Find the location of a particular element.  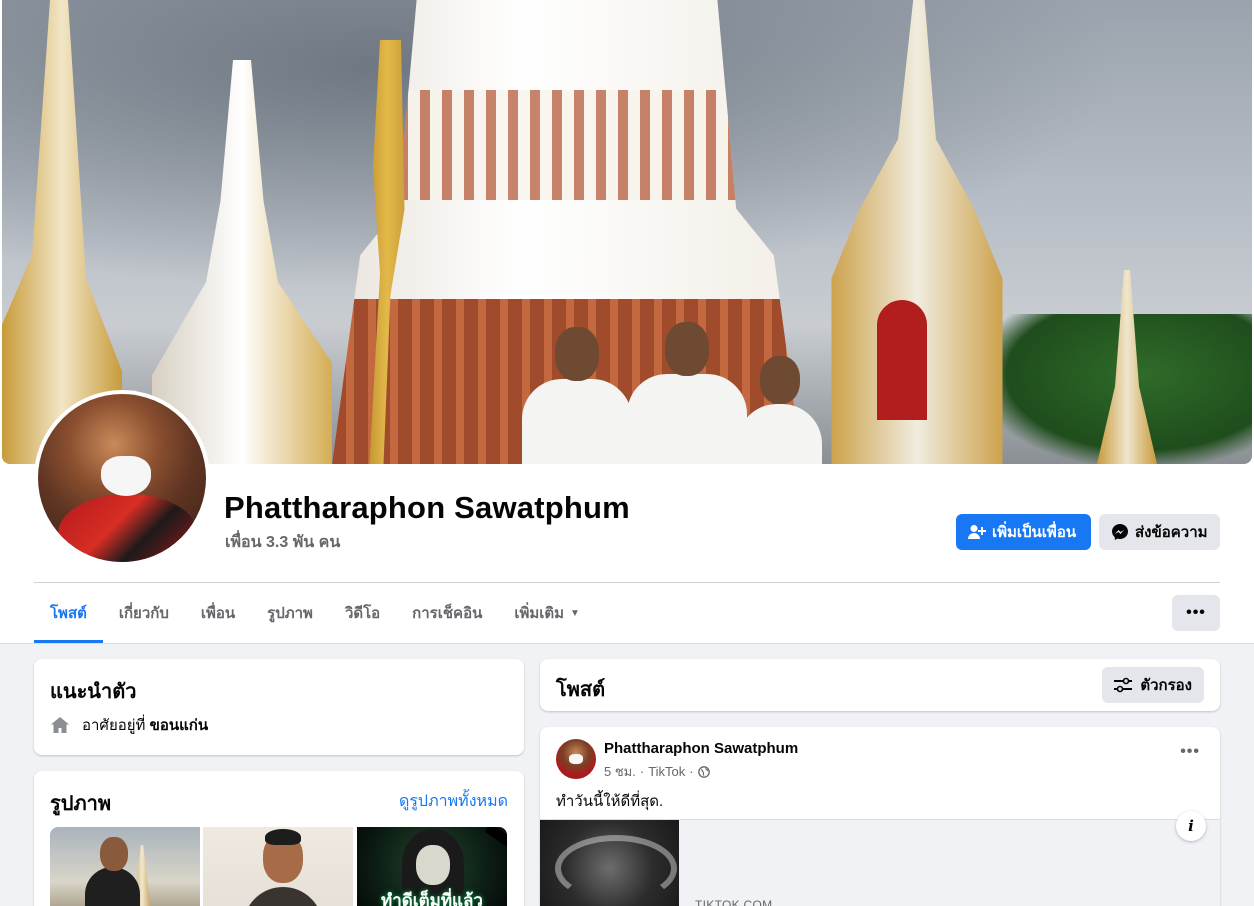

post-author-avatar is located at coordinates (576, 759).